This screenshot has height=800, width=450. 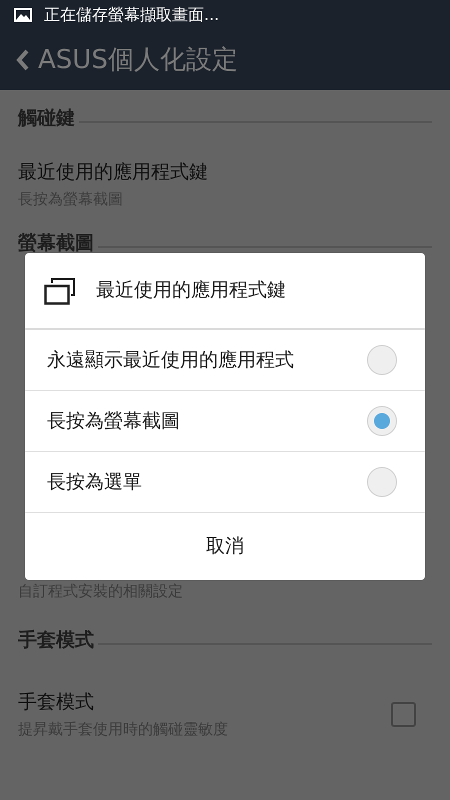 I want to click on section-header: 手套模式, so click(x=56, y=640).